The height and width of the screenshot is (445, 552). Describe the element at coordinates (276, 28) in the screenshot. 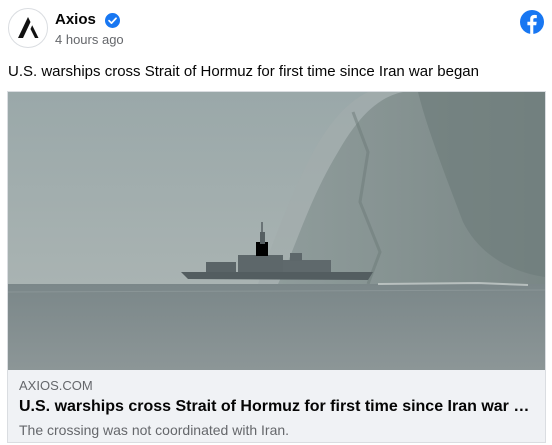

I see `post-header: Axios 4 hours ago` at that location.